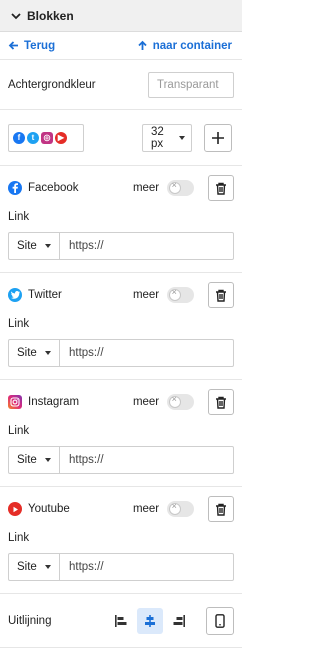  What do you see at coordinates (45, 295) in the screenshot?
I see `social-name: Twitter` at bounding box center [45, 295].